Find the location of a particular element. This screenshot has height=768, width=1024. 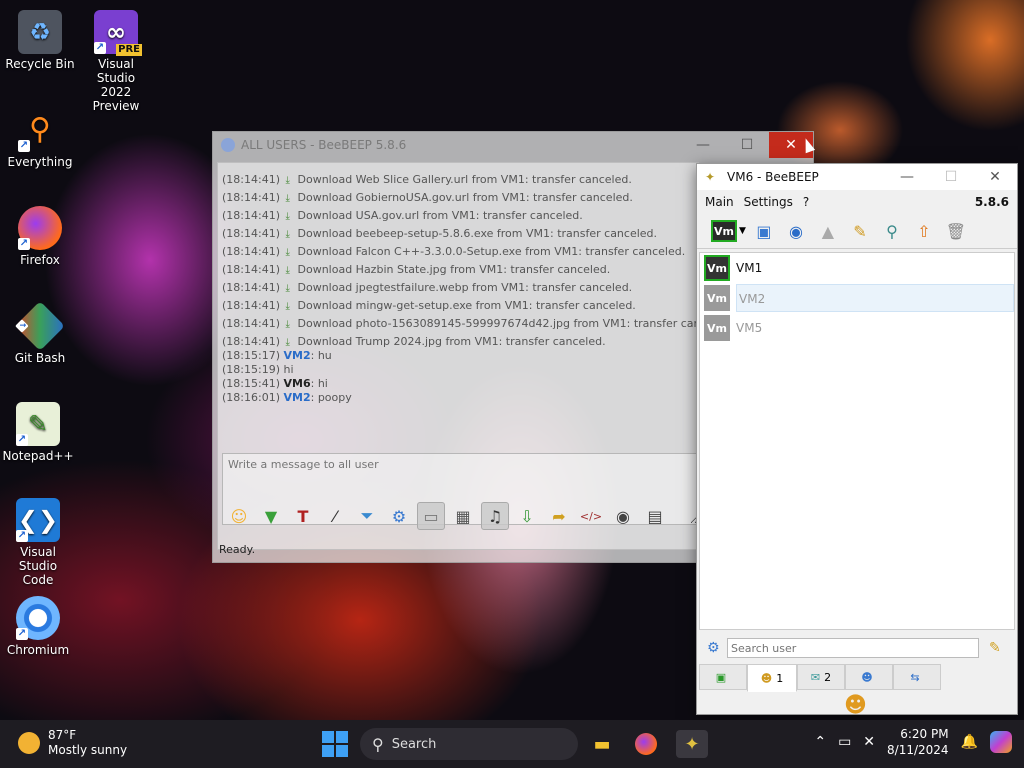

close-icon: ✕ is located at coordinates (995, 177).